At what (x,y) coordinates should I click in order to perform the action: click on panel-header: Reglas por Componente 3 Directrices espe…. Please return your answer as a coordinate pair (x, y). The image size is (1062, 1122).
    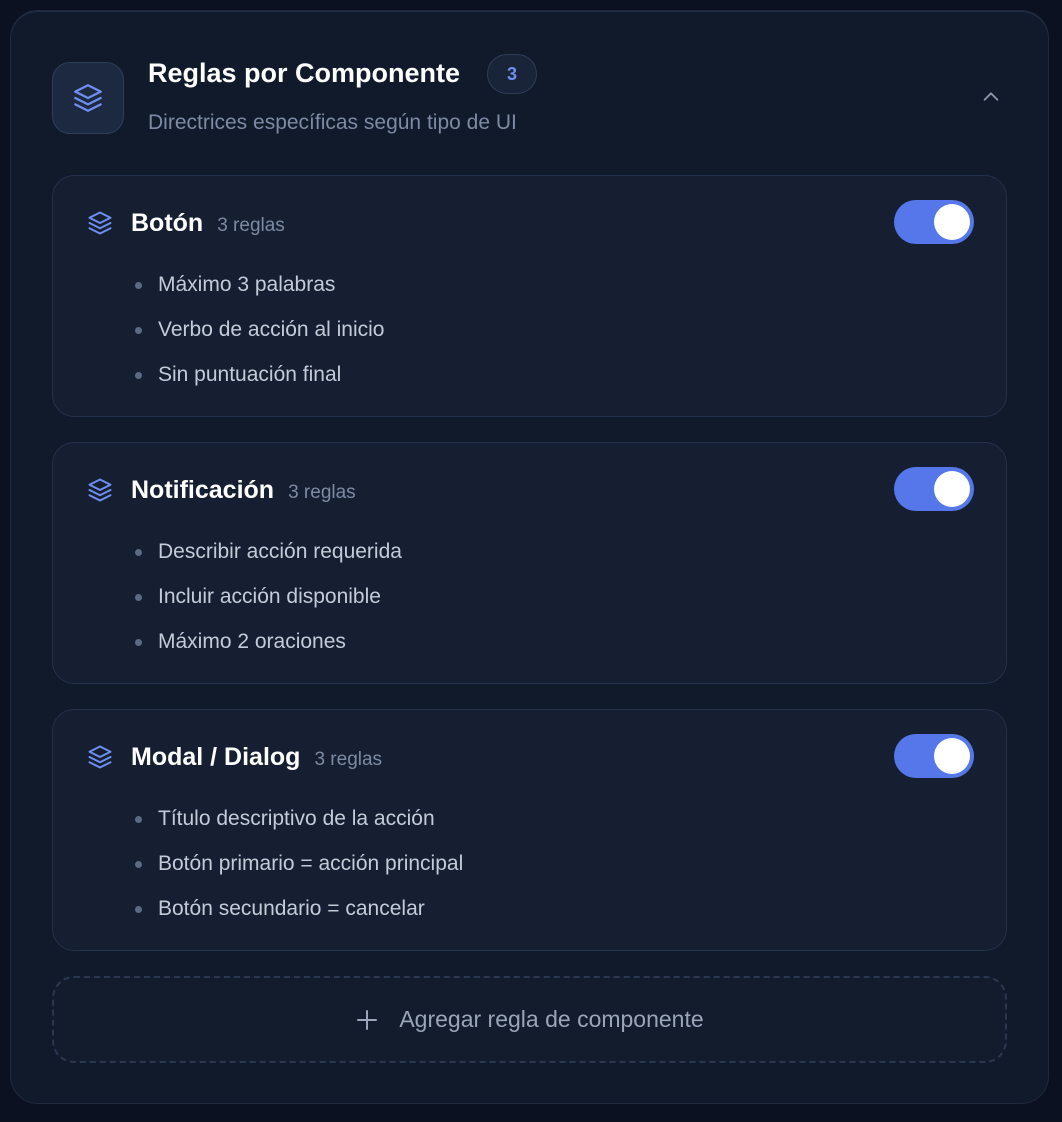
    Looking at the image, I should click on (529, 91).